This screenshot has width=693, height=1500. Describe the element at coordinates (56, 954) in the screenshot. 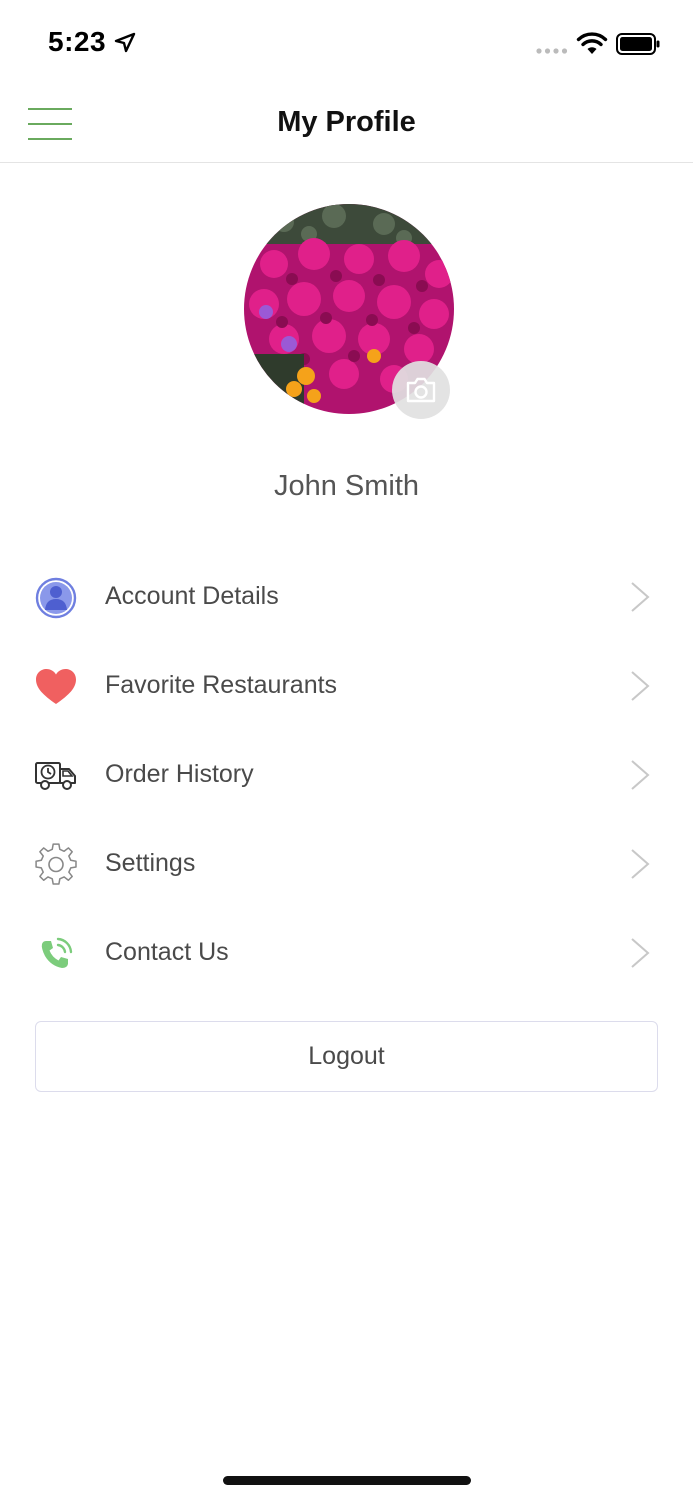

I see `phone-call-icon` at that location.